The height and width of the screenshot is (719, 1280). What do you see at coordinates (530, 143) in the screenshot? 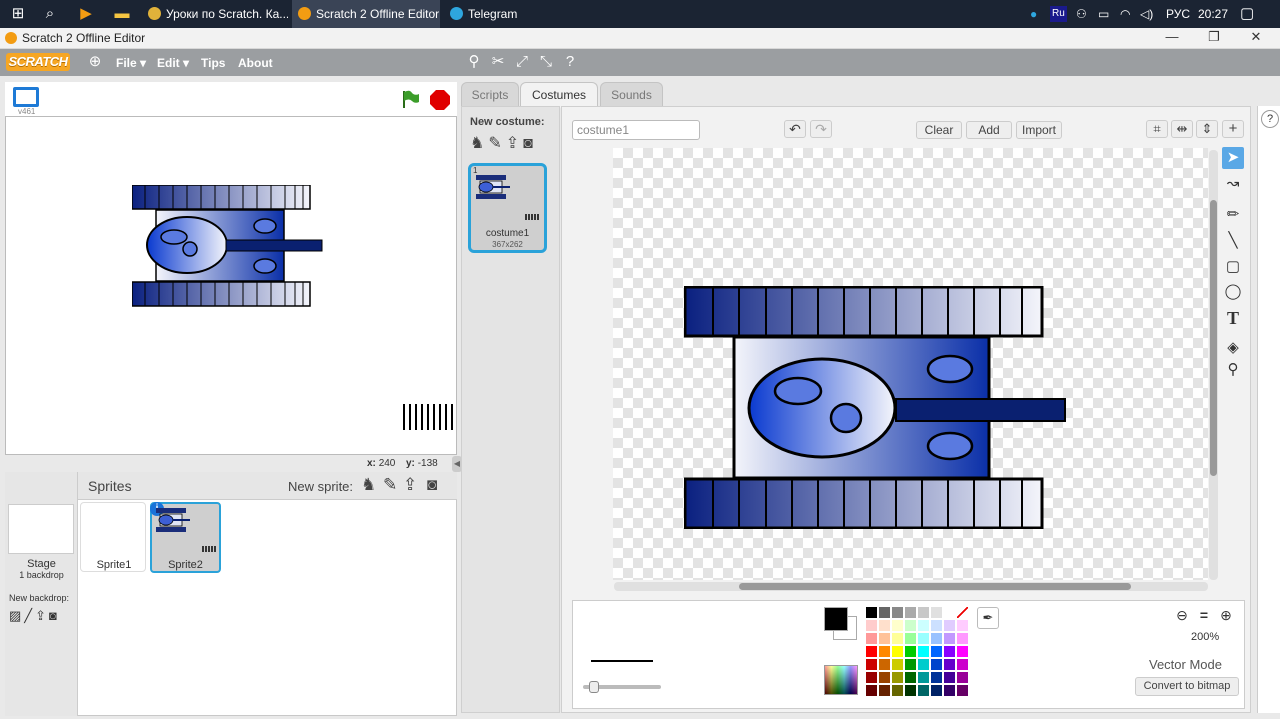
I see `costume-camera-icon: ◙` at bounding box center [530, 143].